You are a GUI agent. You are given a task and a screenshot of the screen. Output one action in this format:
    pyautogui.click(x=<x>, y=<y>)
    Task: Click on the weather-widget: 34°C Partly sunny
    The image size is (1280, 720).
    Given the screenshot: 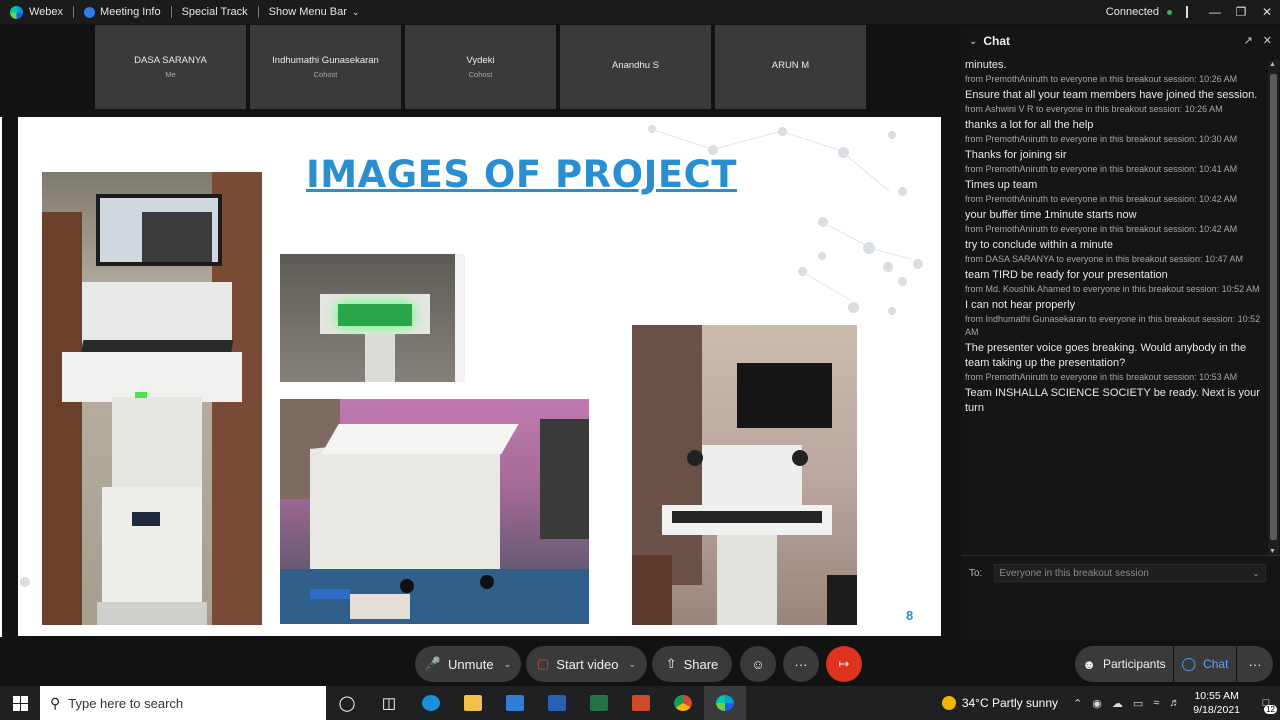 What is the action you would take?
    pyautogui.click(x=999, y=703)
    